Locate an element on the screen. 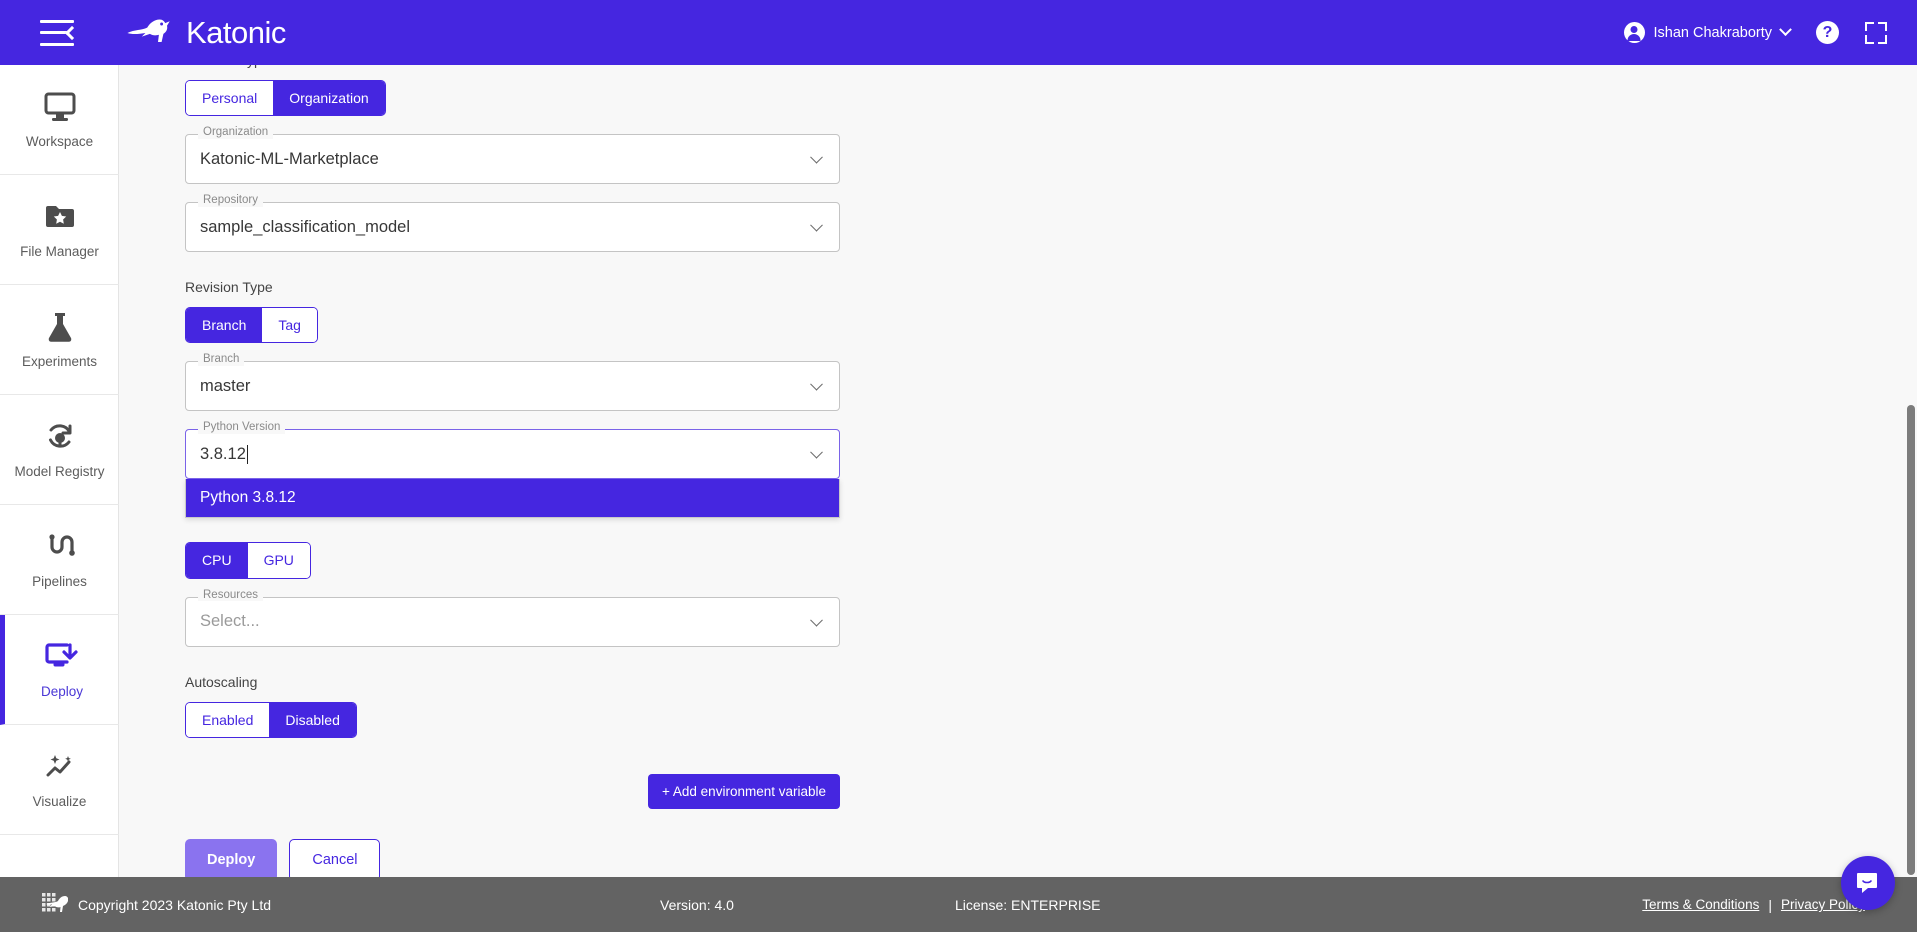 The image size is (1917, 932). autoscaling-label: Autoscaling is located at coordinates (221, 681).